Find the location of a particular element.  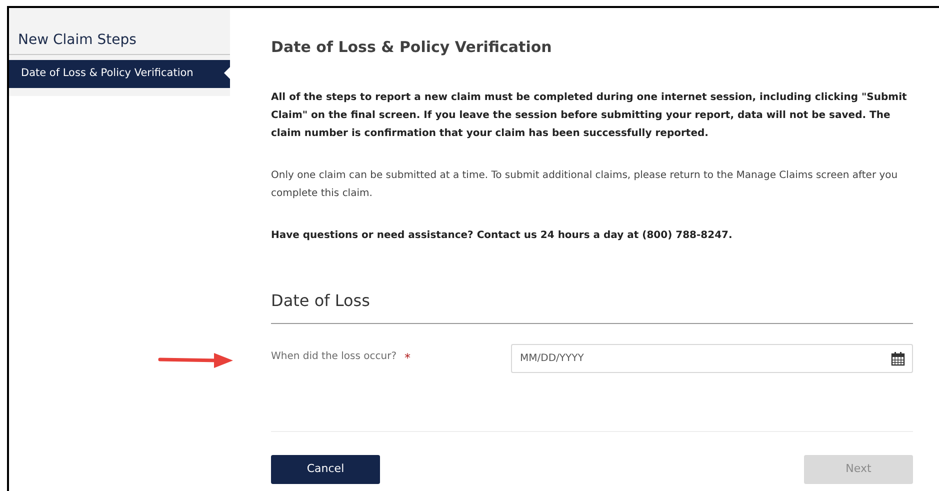

date-field: MM/DD/YYYY is located at coordinates (712, 358).